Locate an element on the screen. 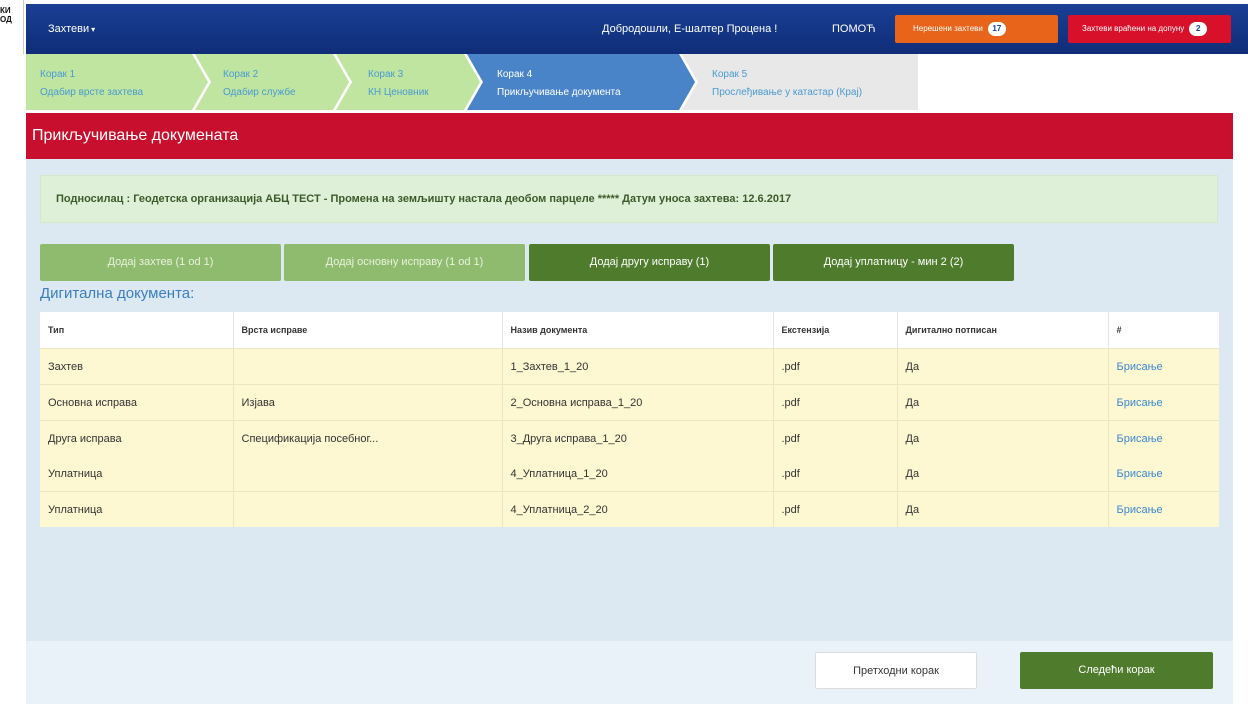  column-header-type: Тип is located at coordinates (137, 330).